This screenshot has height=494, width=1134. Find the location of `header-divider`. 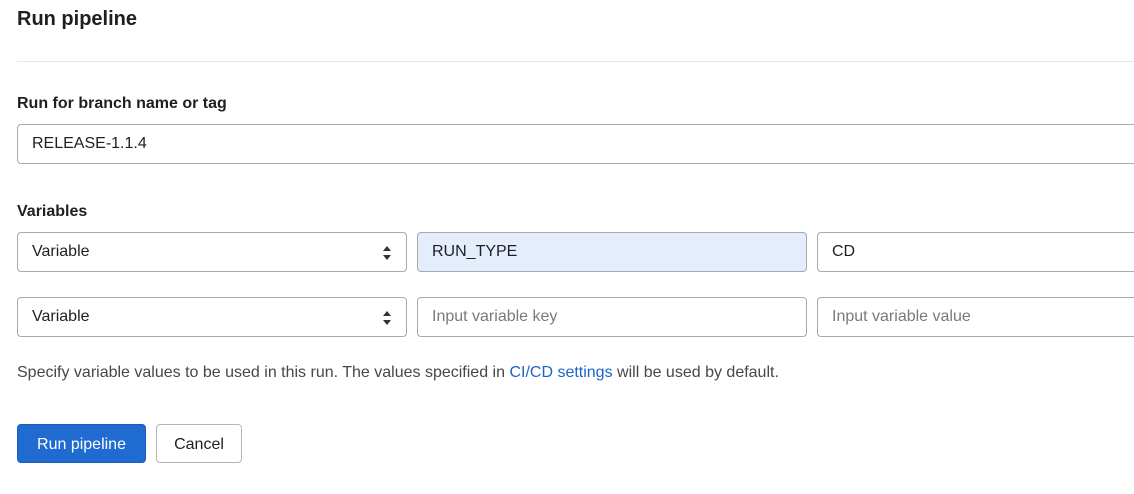

header-divider is located at coordinates (575, 61).